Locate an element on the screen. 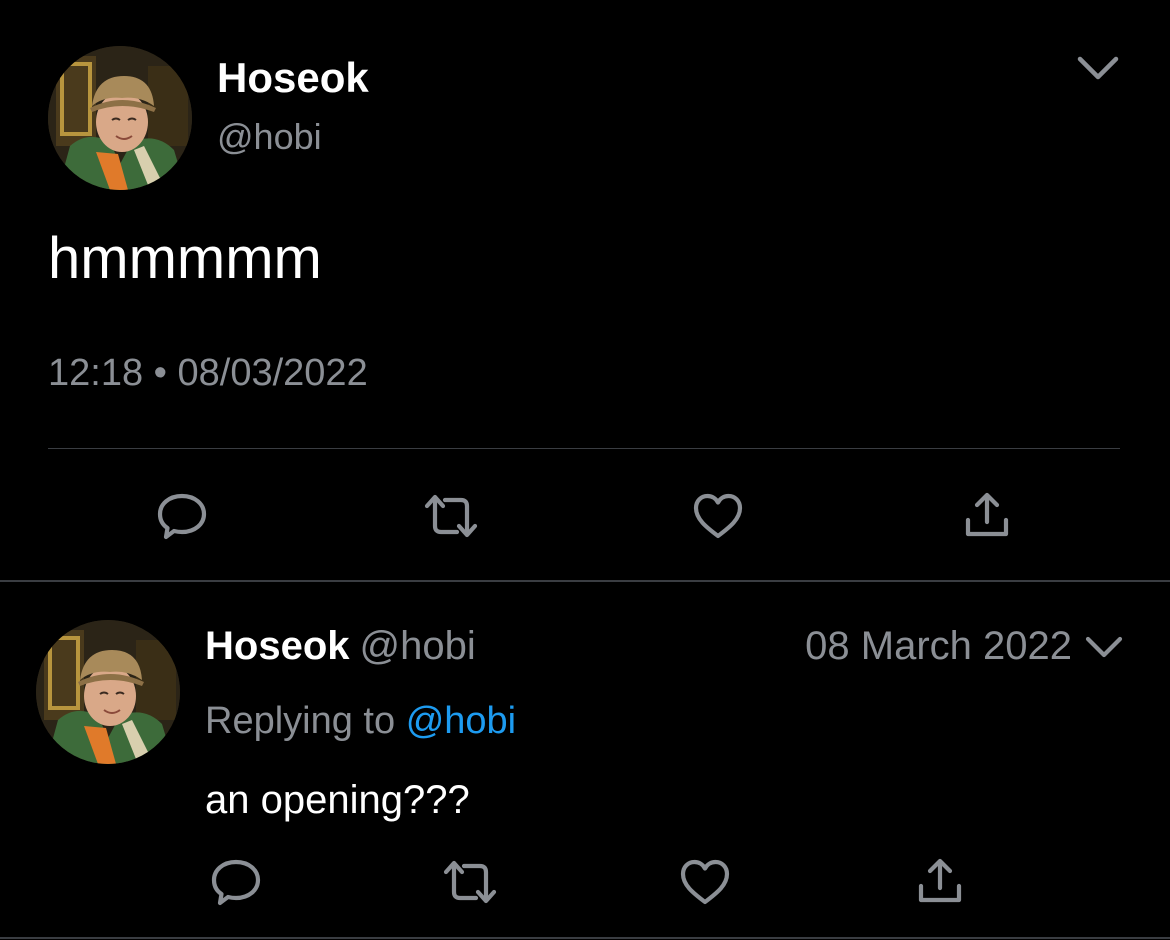  reply-header: Hoseok @hobi is located at coordinates (340, 646).